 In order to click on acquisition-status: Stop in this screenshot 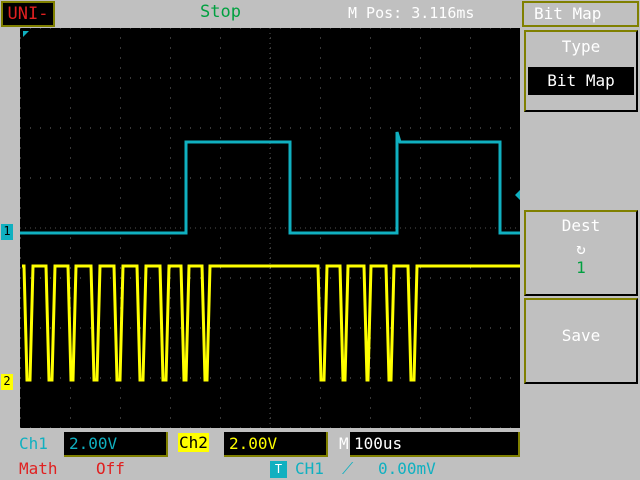, I will do `click(220, 12)`.